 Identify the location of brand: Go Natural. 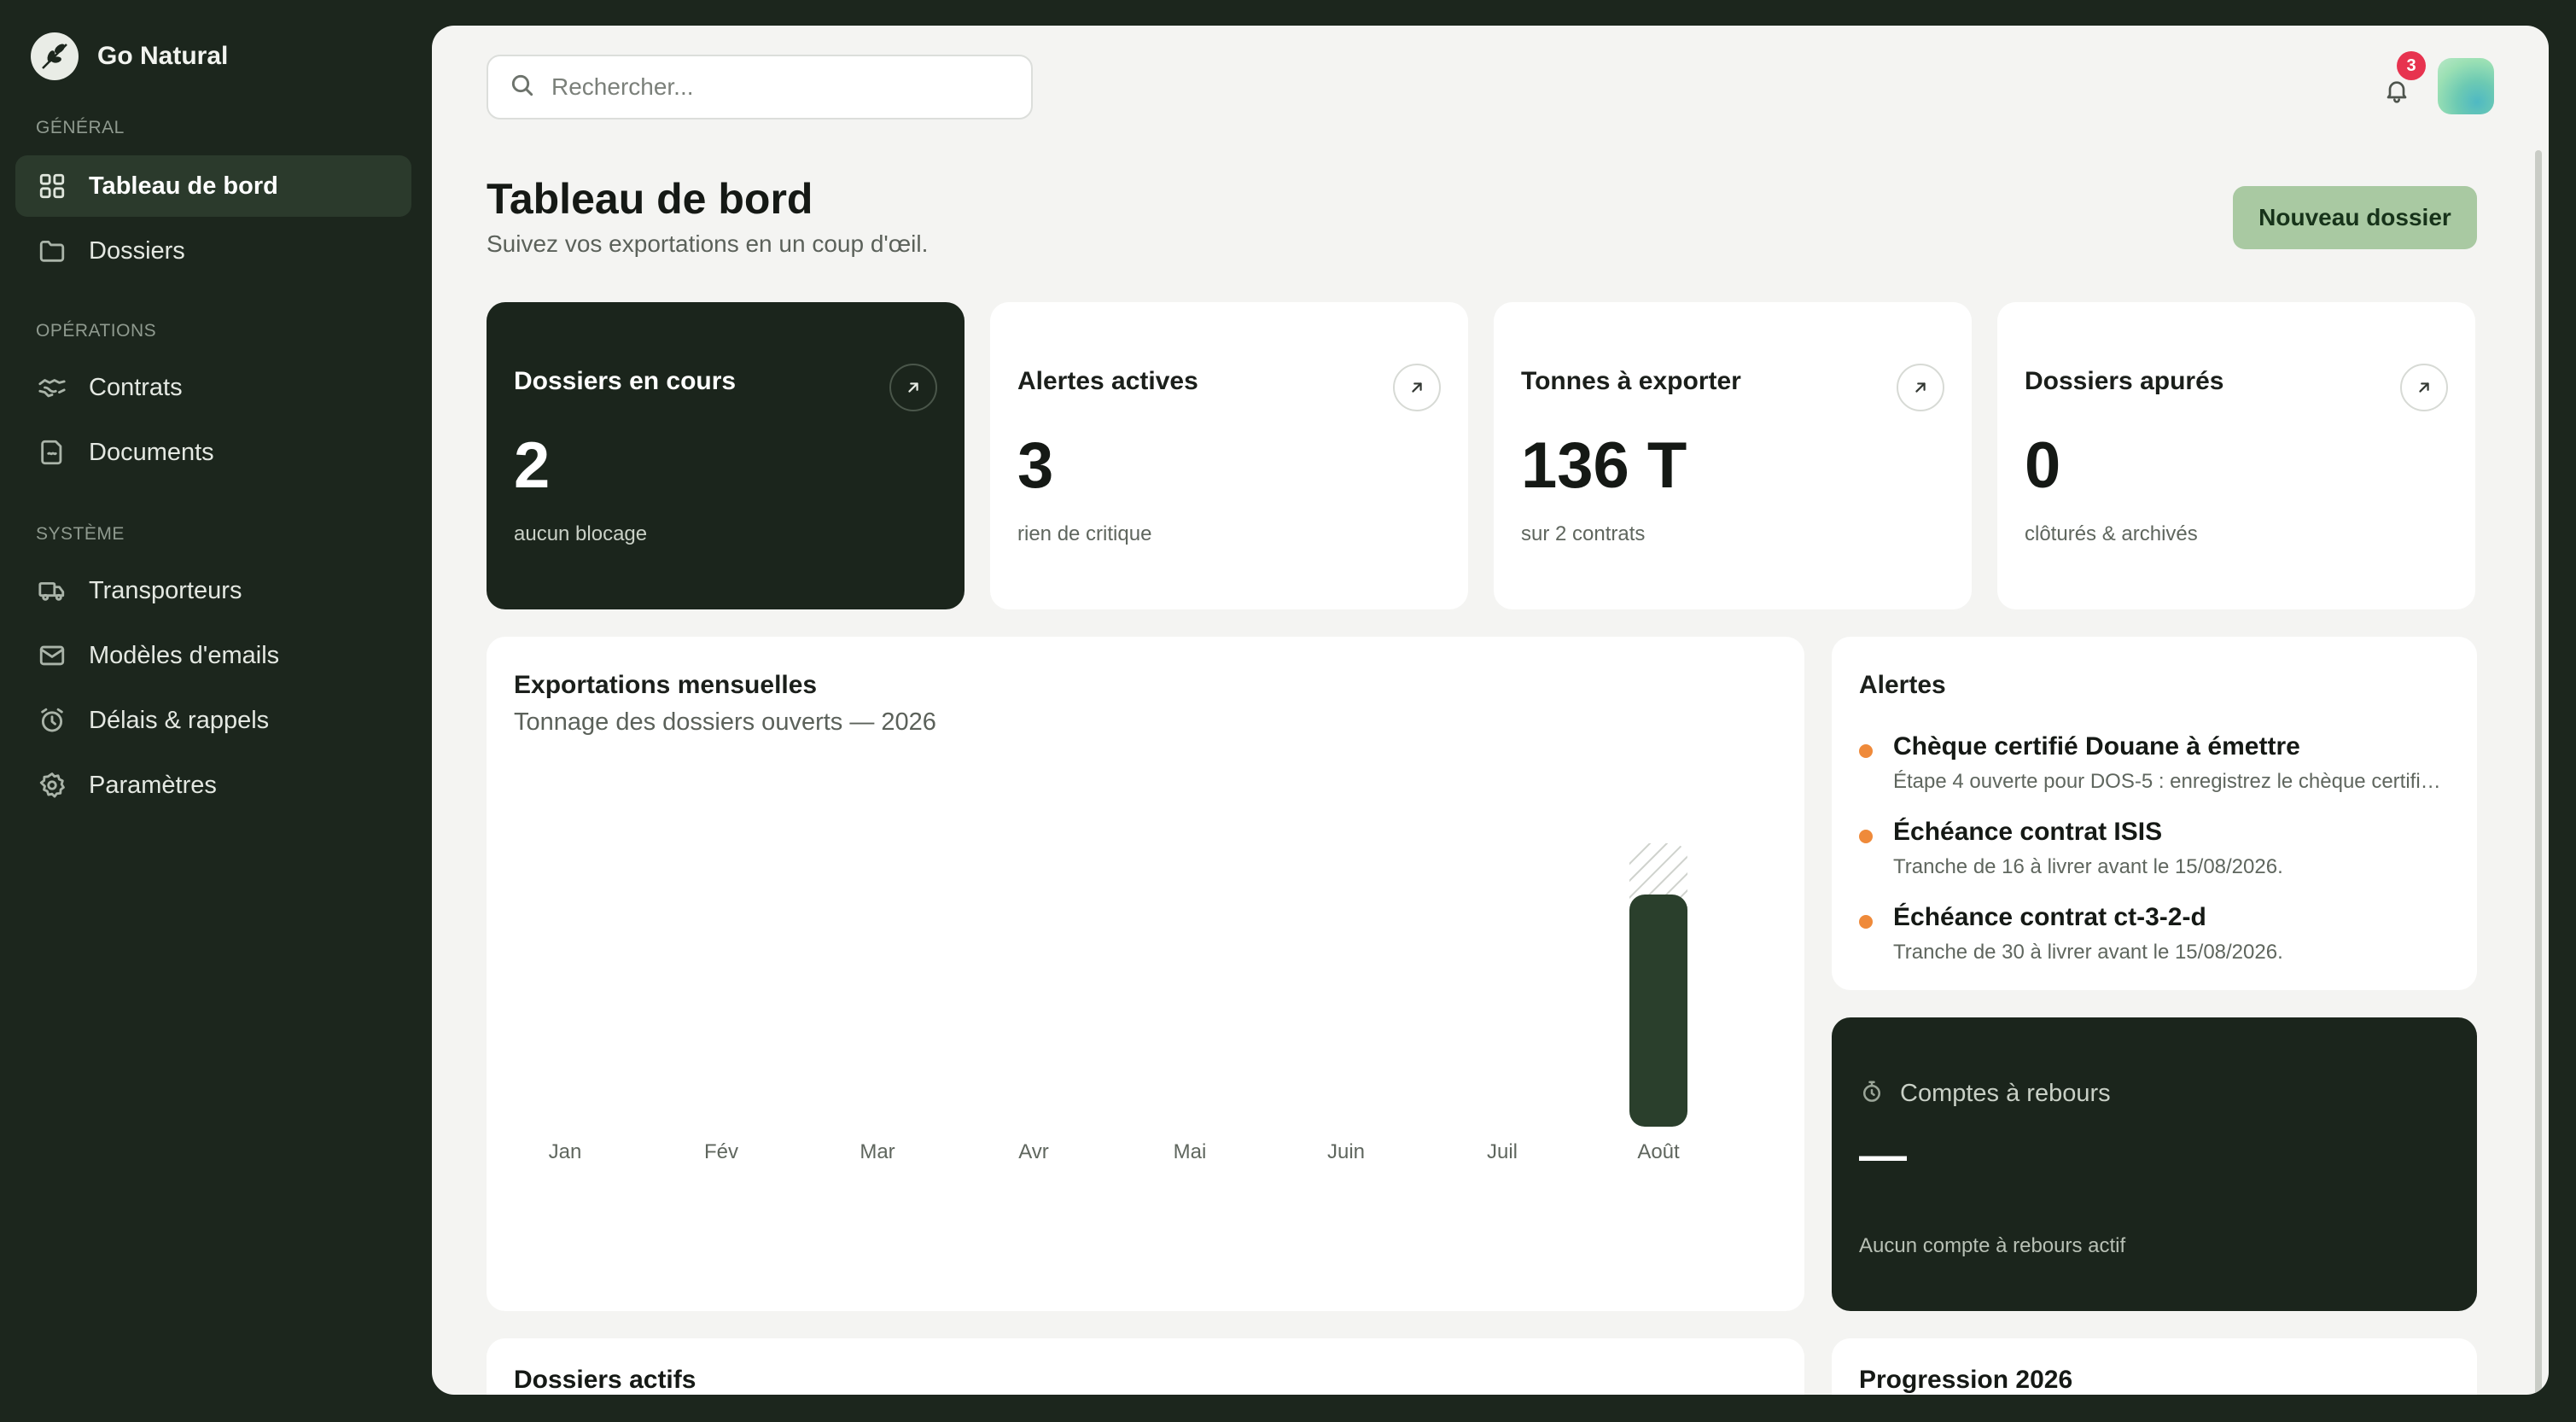
(129, 56).